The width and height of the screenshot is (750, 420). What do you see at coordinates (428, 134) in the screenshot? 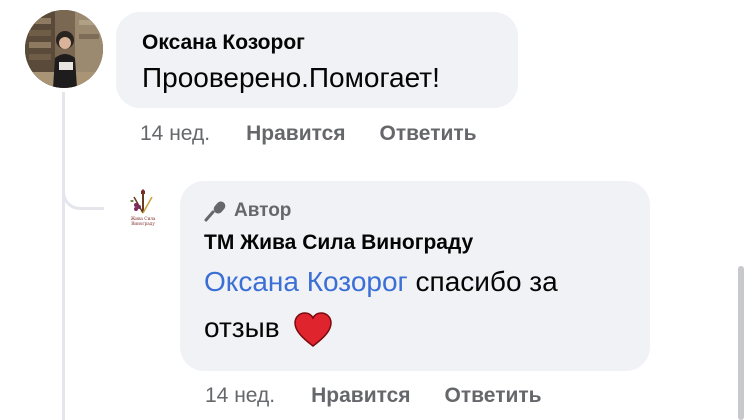
I see `comment-reply-button: Ответить` at bounding box center [428, 134].